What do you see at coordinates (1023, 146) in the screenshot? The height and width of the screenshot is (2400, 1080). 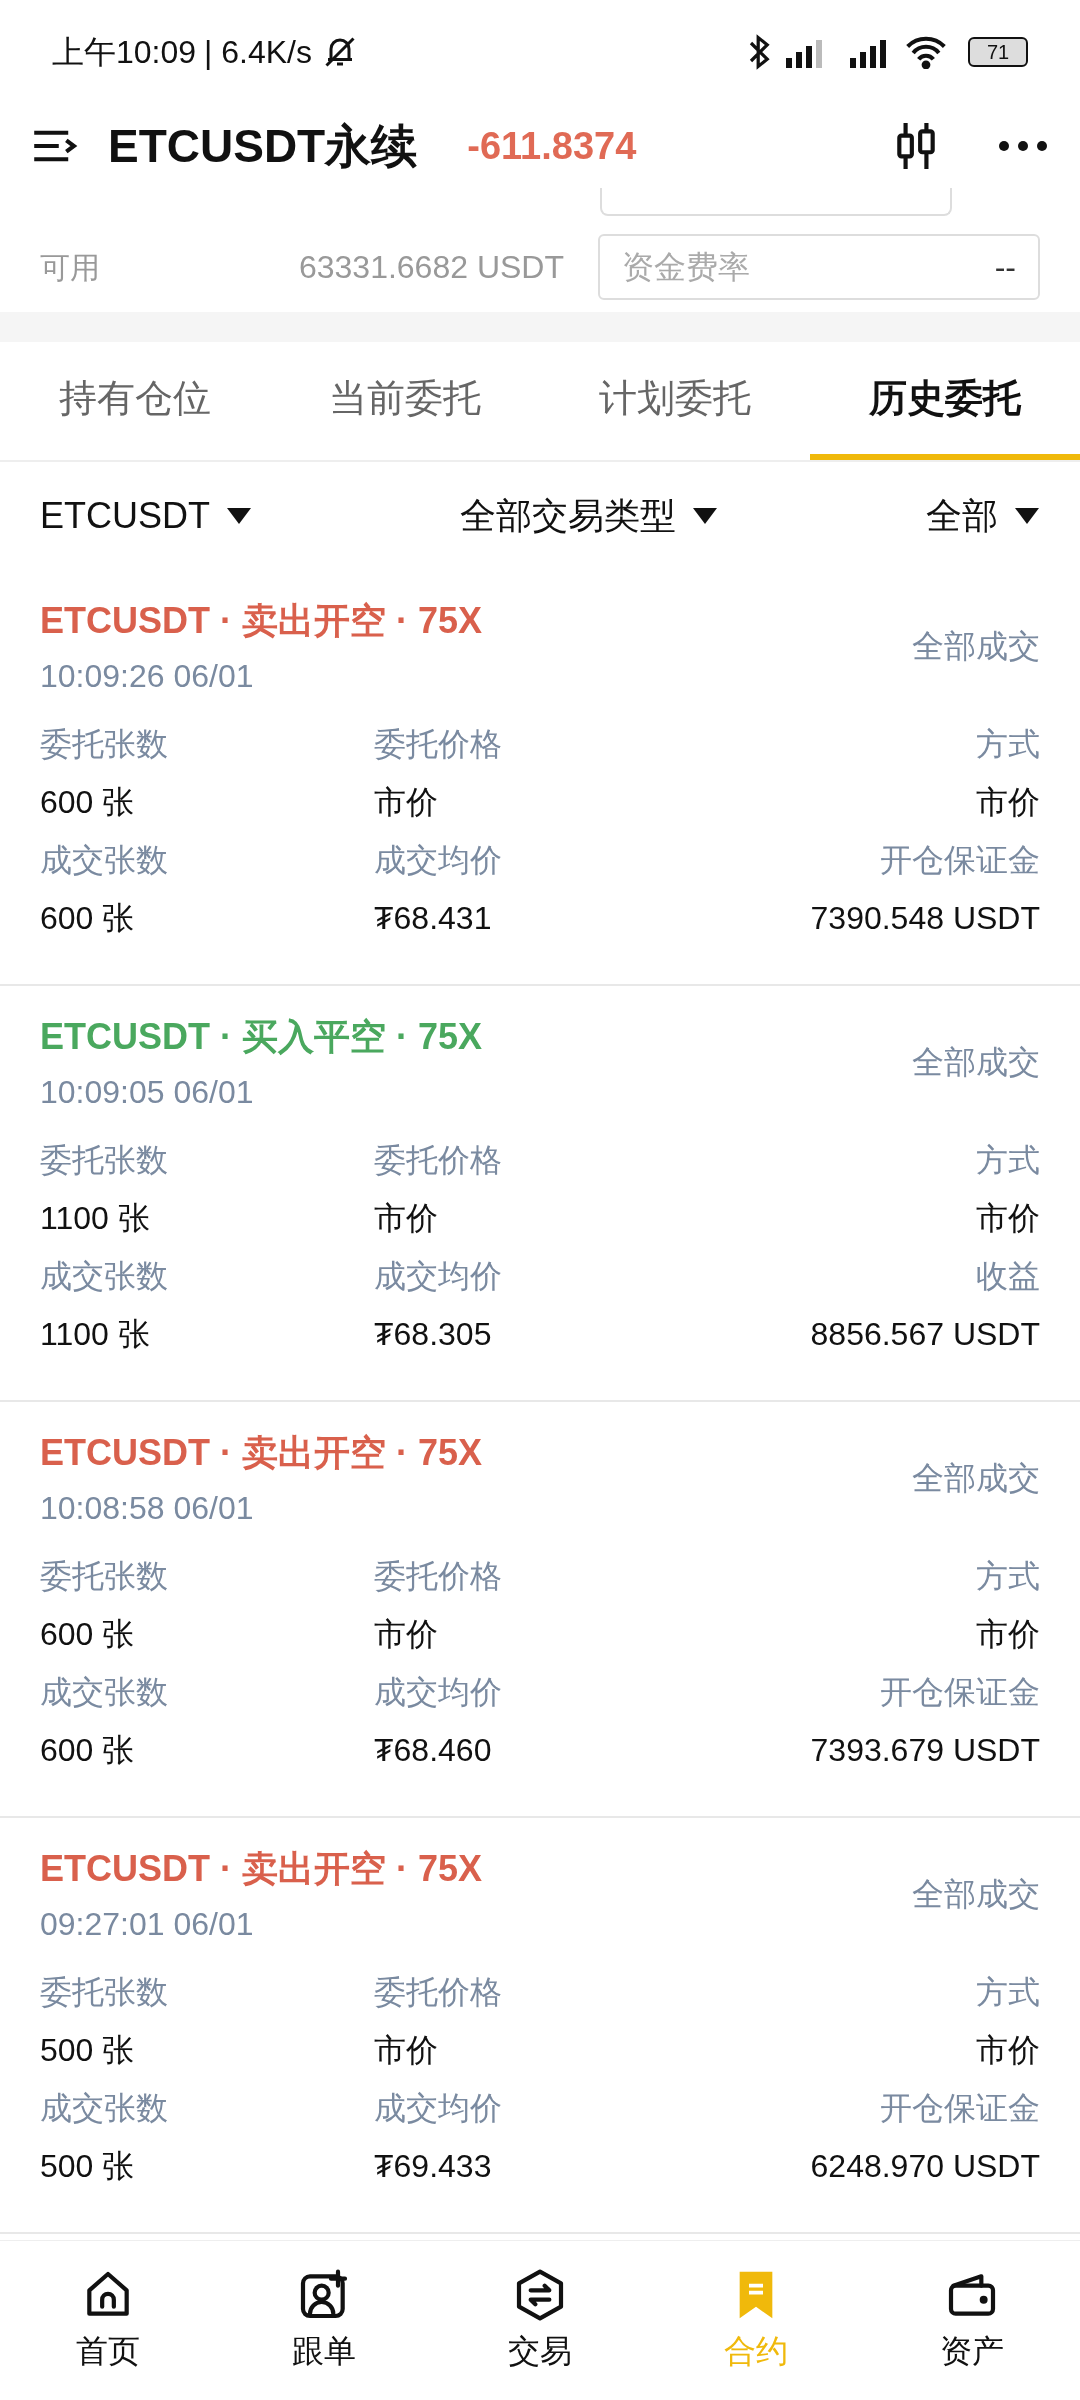 I see `more-icon` at bounding box center [1023, 146].